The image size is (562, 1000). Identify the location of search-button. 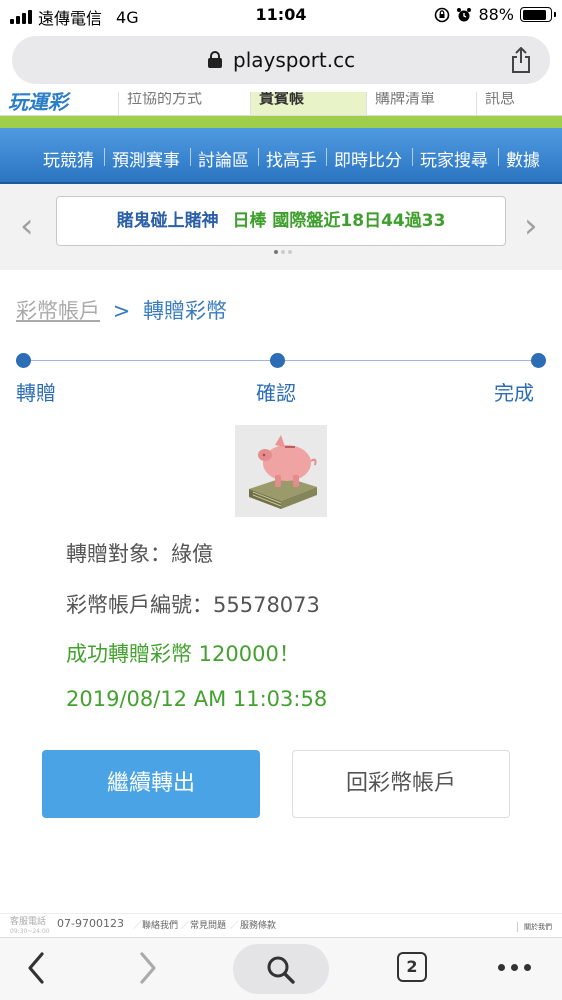
(281, 969).